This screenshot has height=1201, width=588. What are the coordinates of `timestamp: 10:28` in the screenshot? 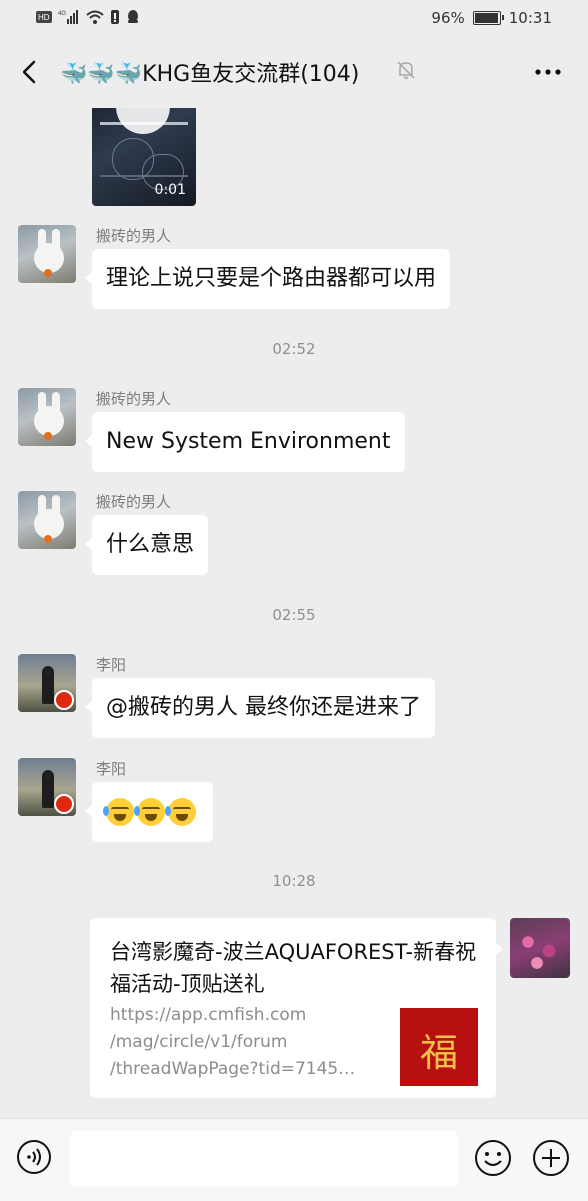 It's located at (294, 881).